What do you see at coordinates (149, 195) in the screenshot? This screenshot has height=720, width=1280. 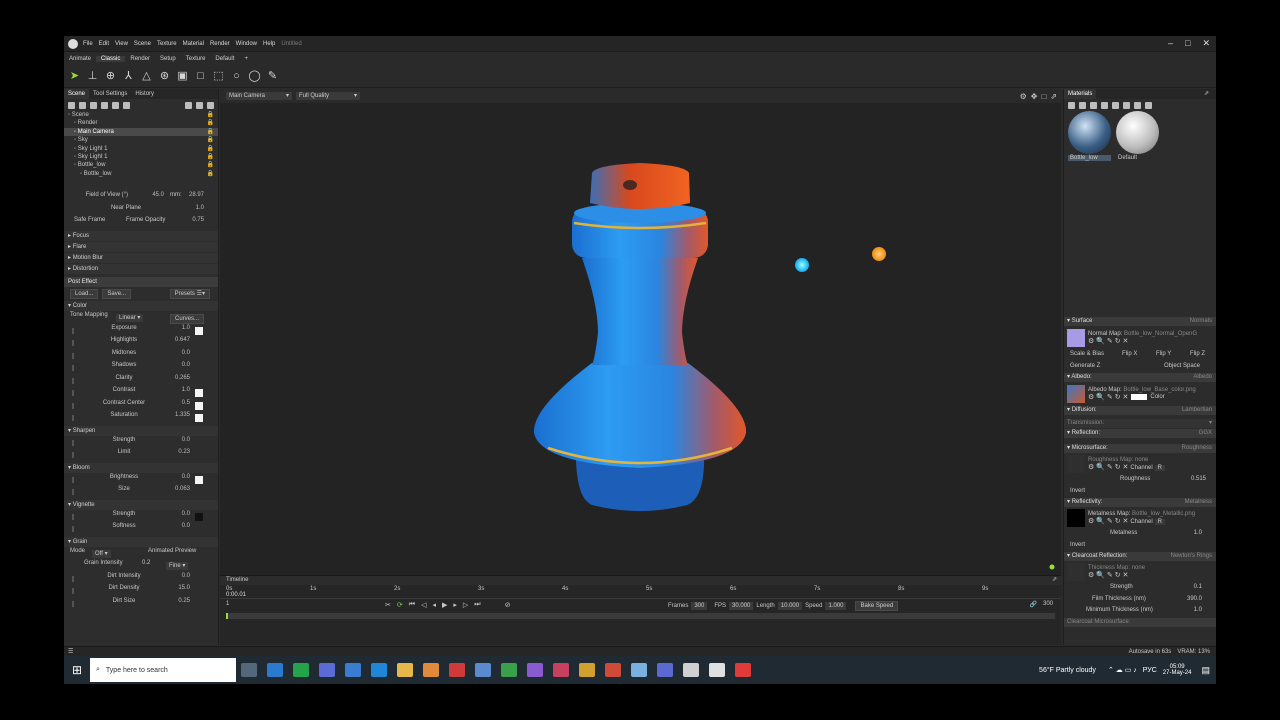 I see `fov-input: 45.0` at bounding box center [149, 195].